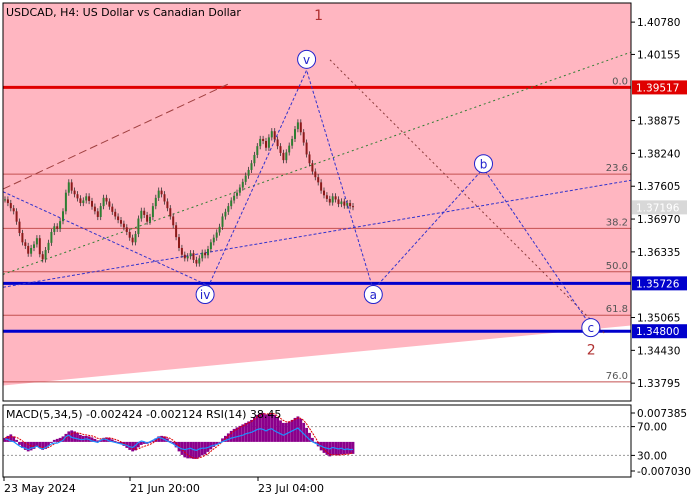 The width and height of the screenshot is (700, 504). I want to click on wave-label-1: 1, so click(318, 16).